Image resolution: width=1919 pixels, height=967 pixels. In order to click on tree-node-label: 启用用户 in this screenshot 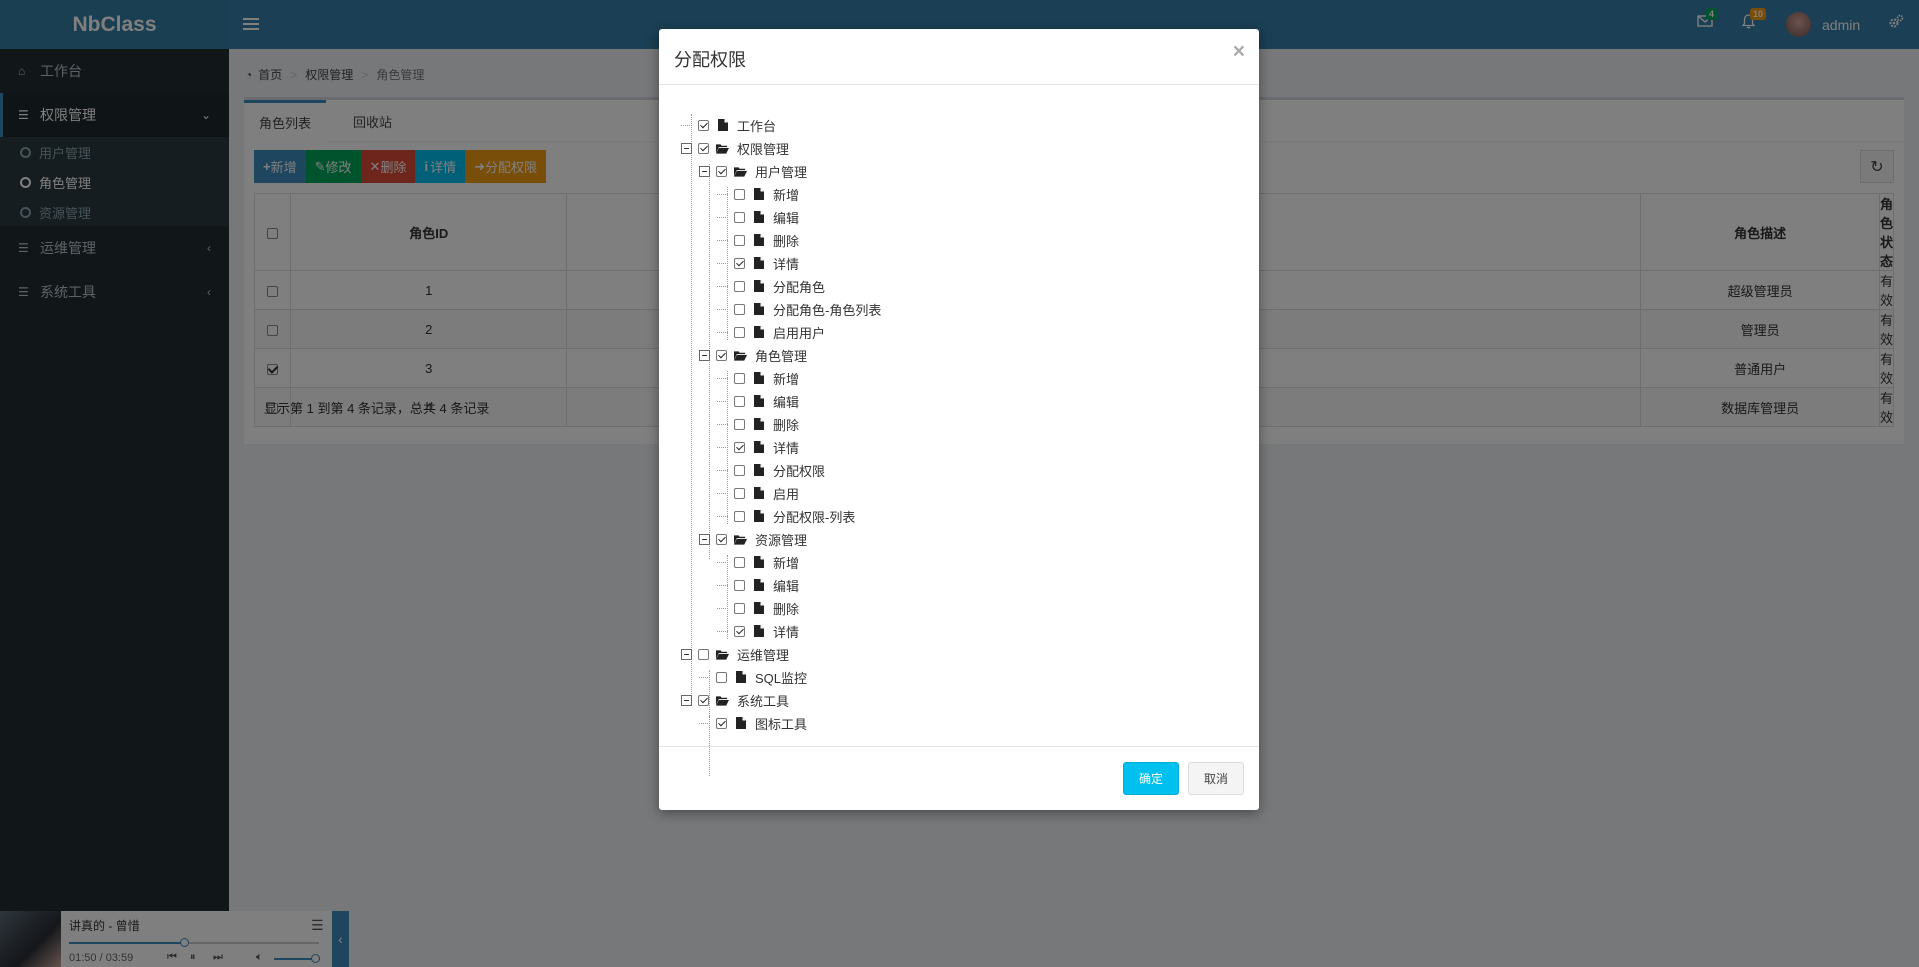, I will do `click(799, 332)`.